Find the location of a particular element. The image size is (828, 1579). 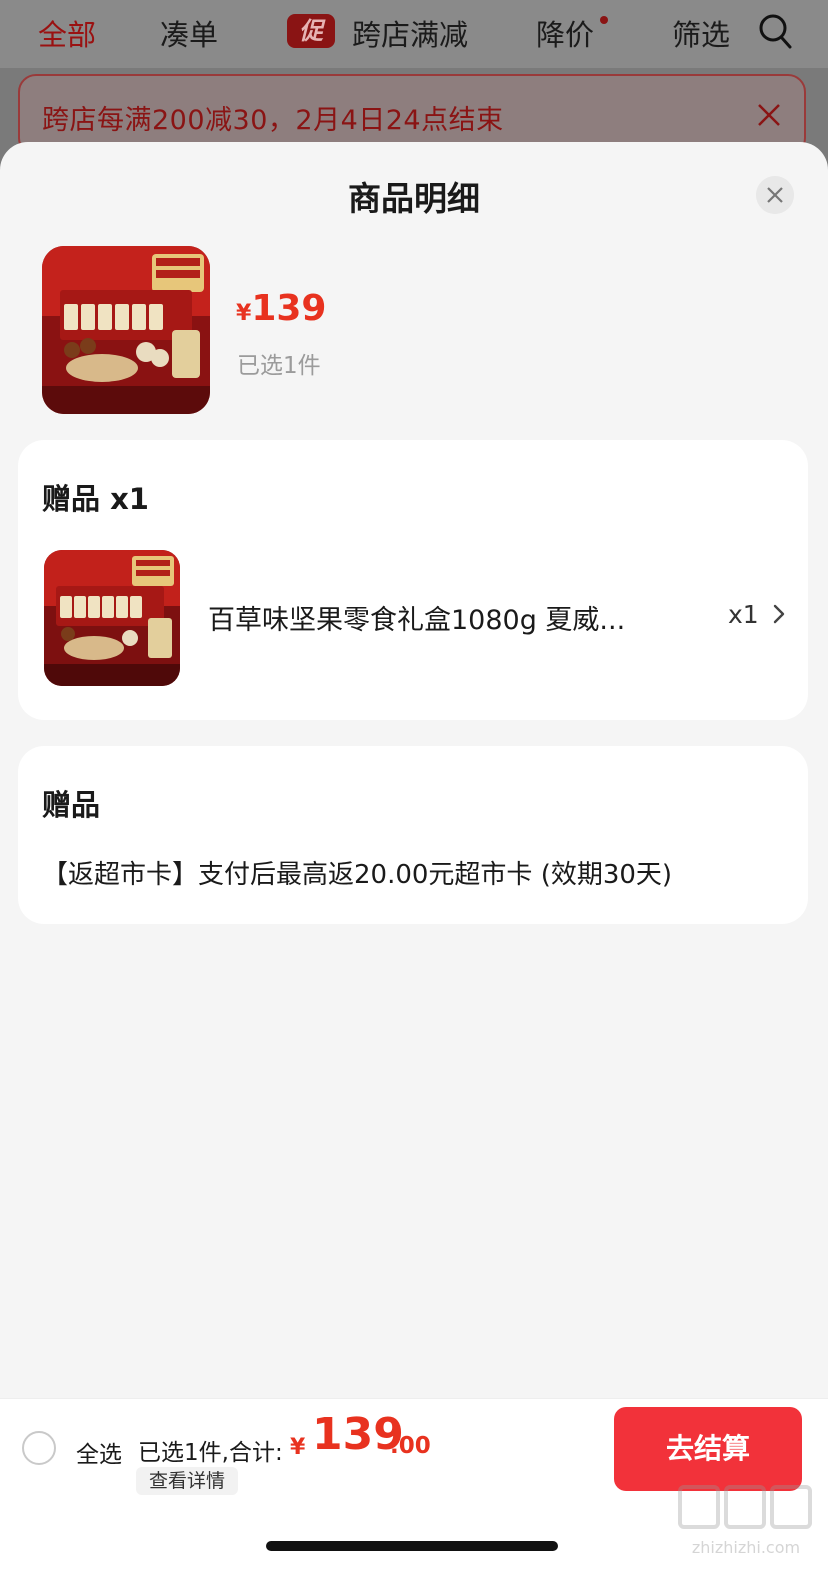

tab-cross-store-discount: 跨店满减 is located at coordinates (410, 33).